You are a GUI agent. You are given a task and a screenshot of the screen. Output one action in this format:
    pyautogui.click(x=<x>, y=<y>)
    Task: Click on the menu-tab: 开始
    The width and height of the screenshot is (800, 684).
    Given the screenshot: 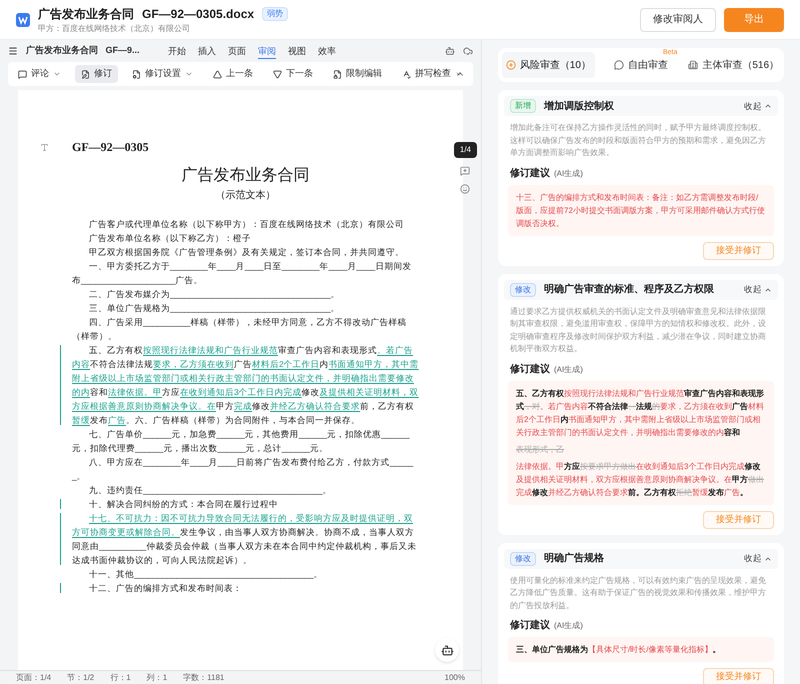 What is the action you would take?
    pyautogui.click(x=177, y=51)
    